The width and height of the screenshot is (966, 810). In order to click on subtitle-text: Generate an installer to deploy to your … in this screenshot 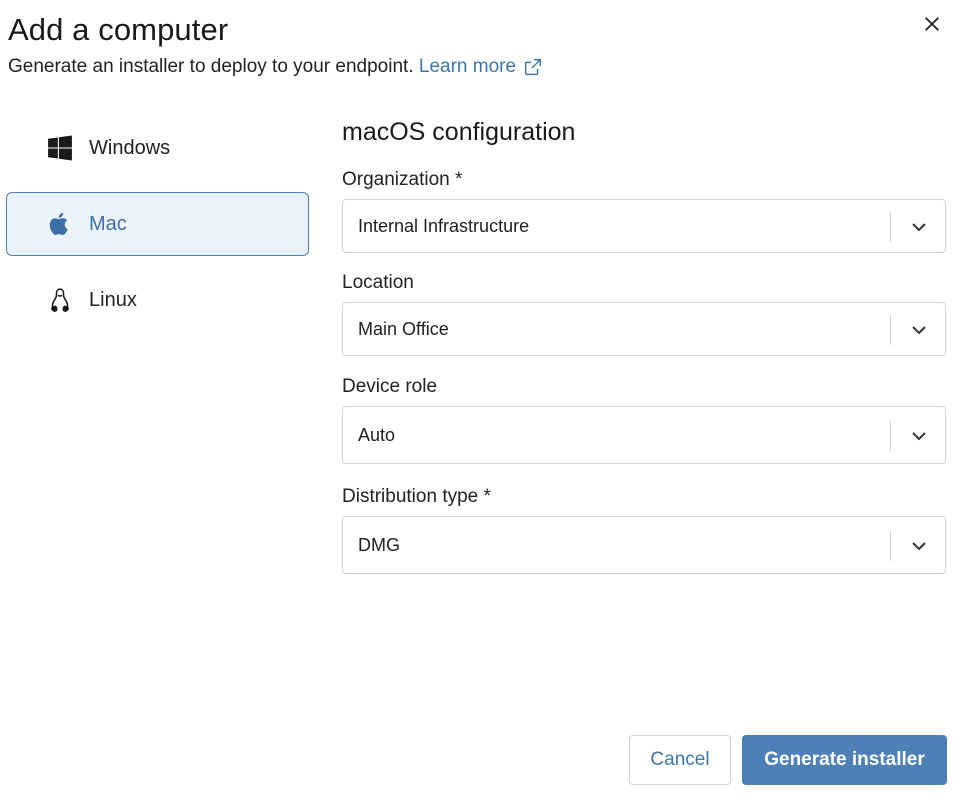, I will do `click(211, 66)`.